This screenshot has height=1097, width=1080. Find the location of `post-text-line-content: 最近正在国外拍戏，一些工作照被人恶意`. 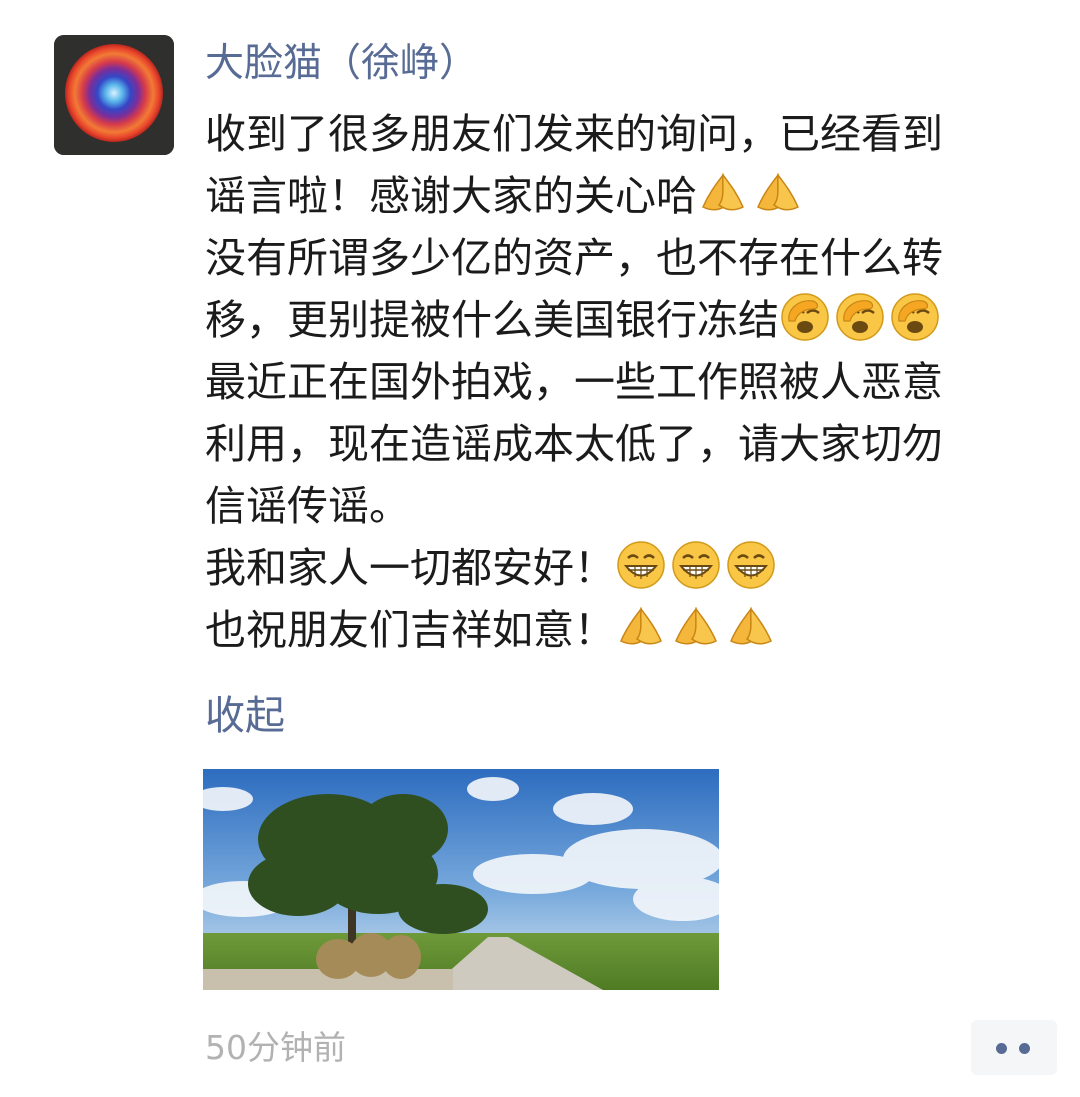

post-text-line-content: 最近正在国外拍戏，一些工作照被人恶意 is located at coordinates (574, 382).